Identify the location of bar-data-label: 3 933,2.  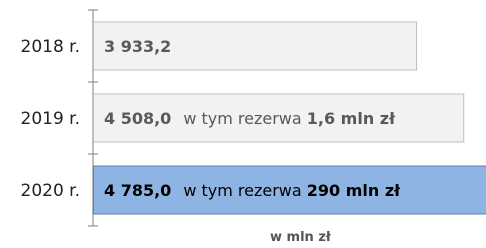
(143, 47).